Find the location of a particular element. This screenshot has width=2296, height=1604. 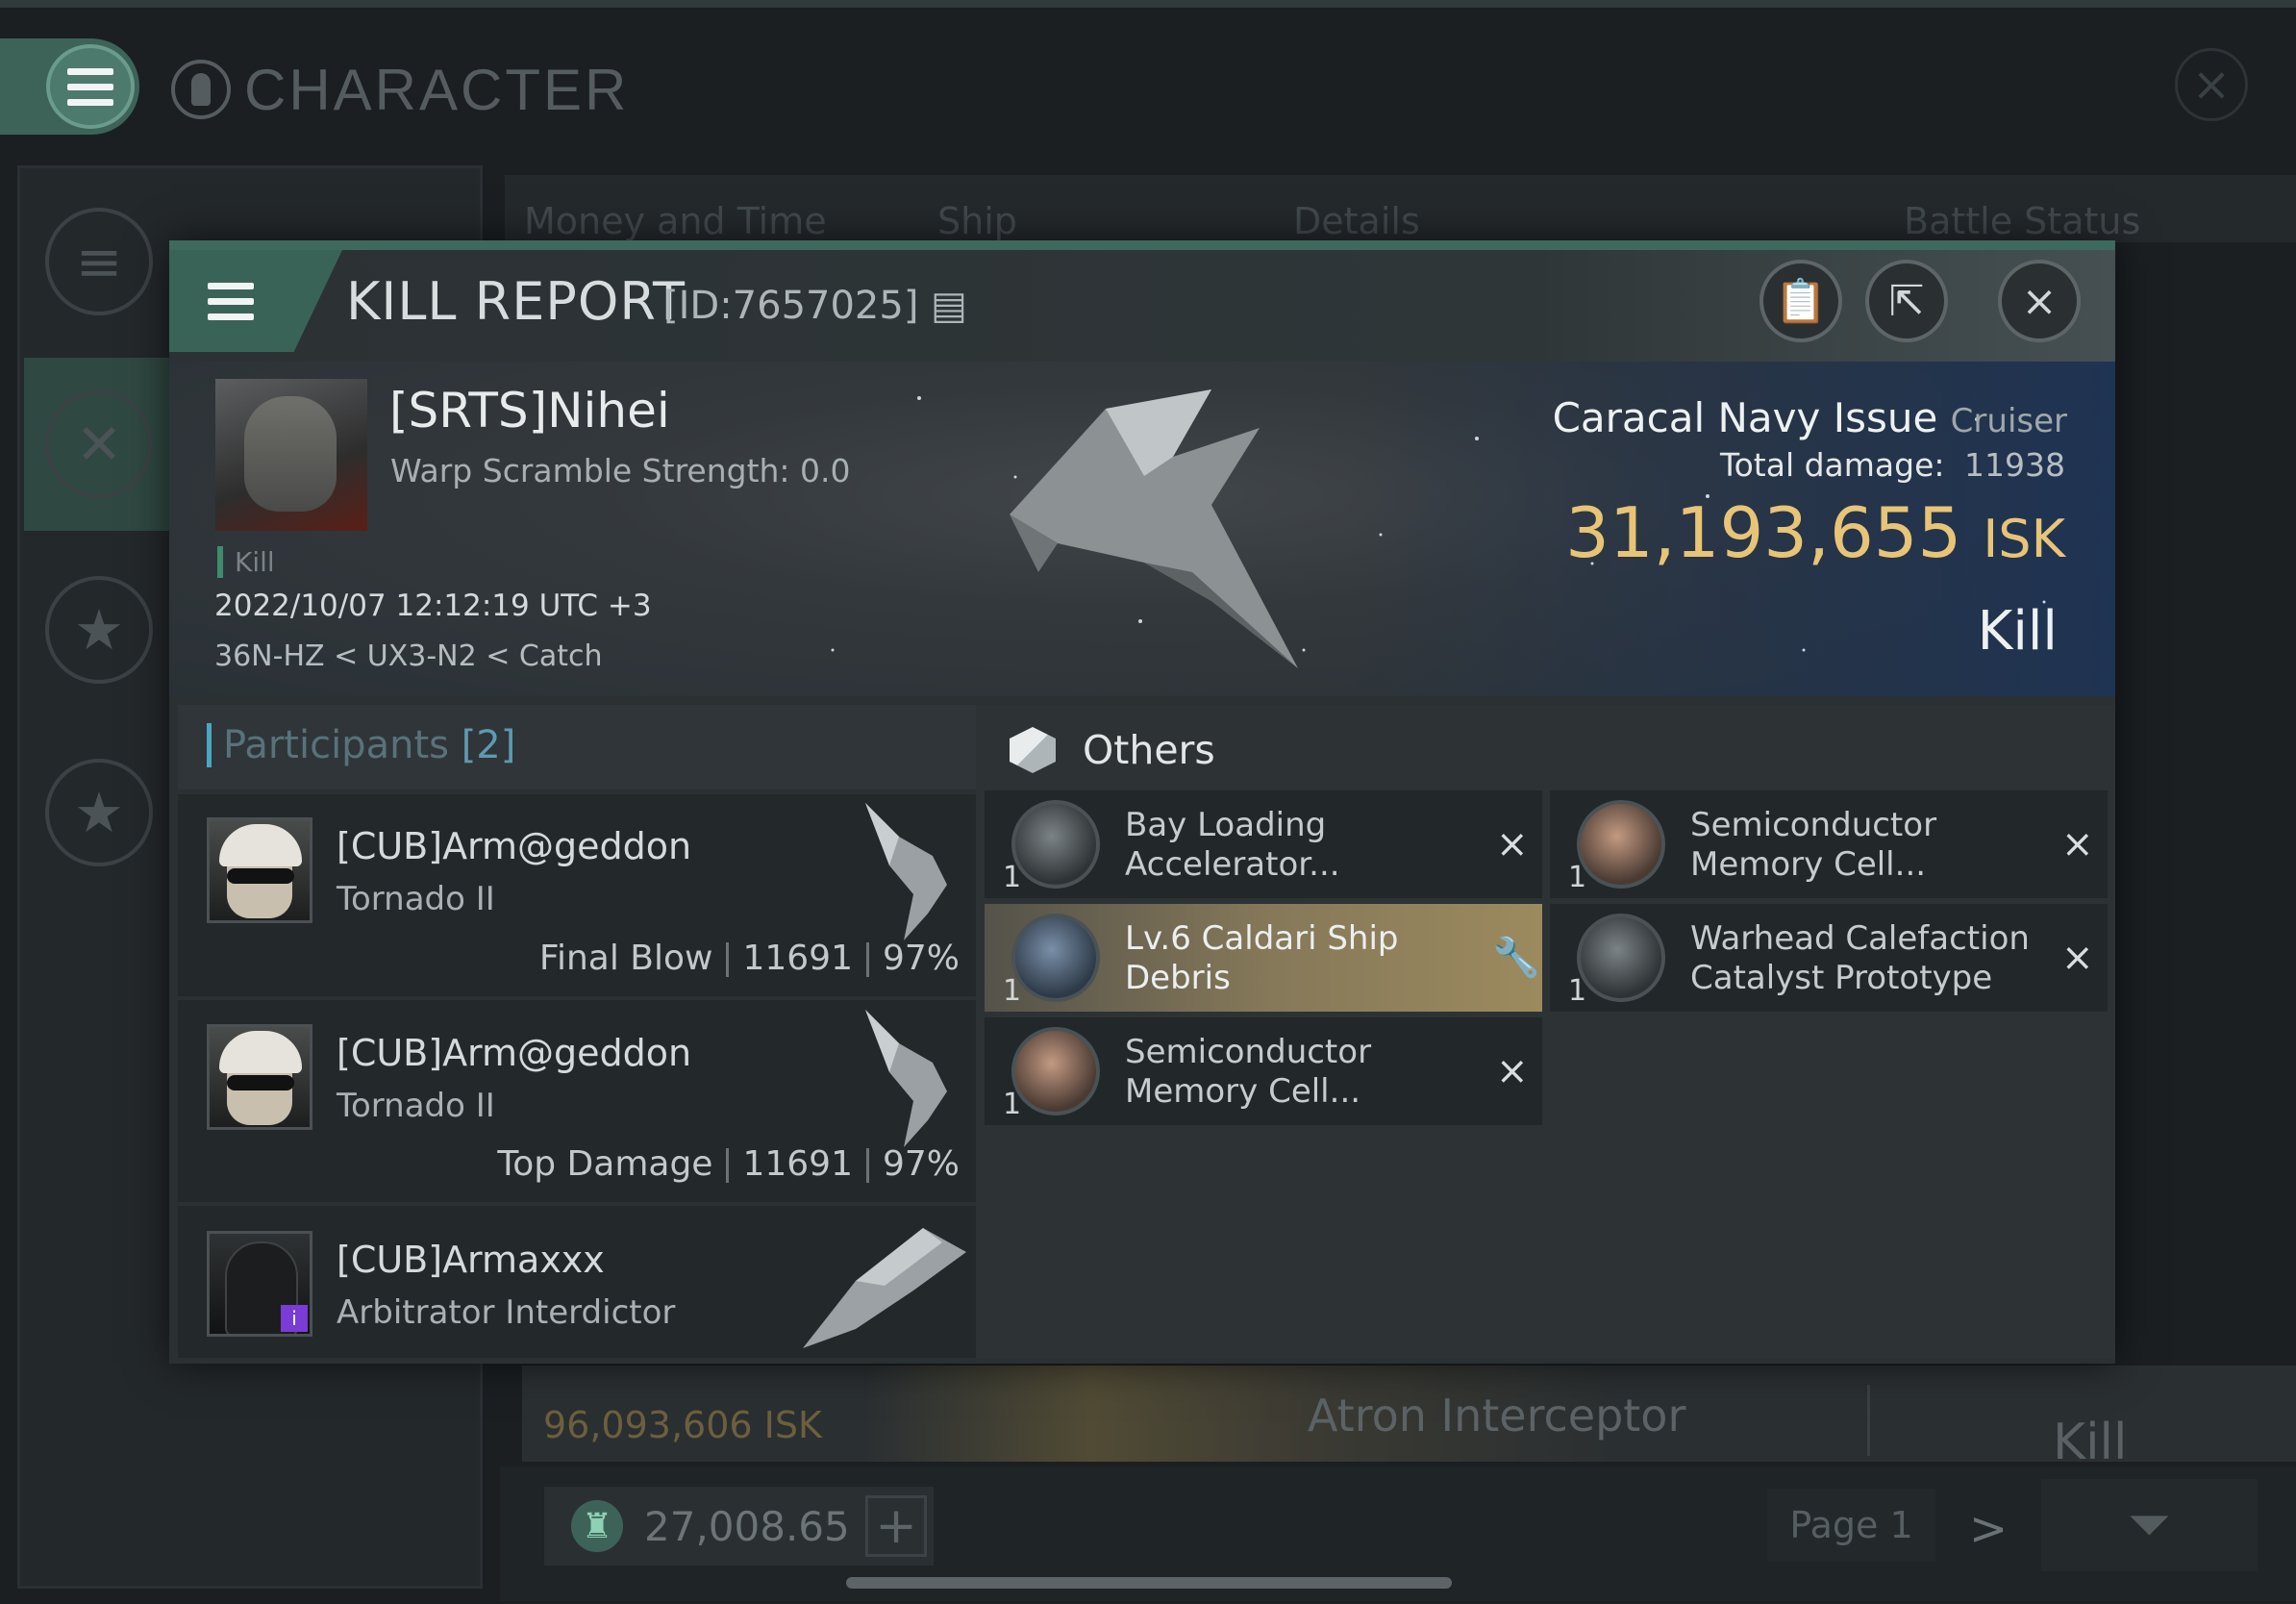

tab-money-and-time: Money and Time is located at coordinates (675, 221).